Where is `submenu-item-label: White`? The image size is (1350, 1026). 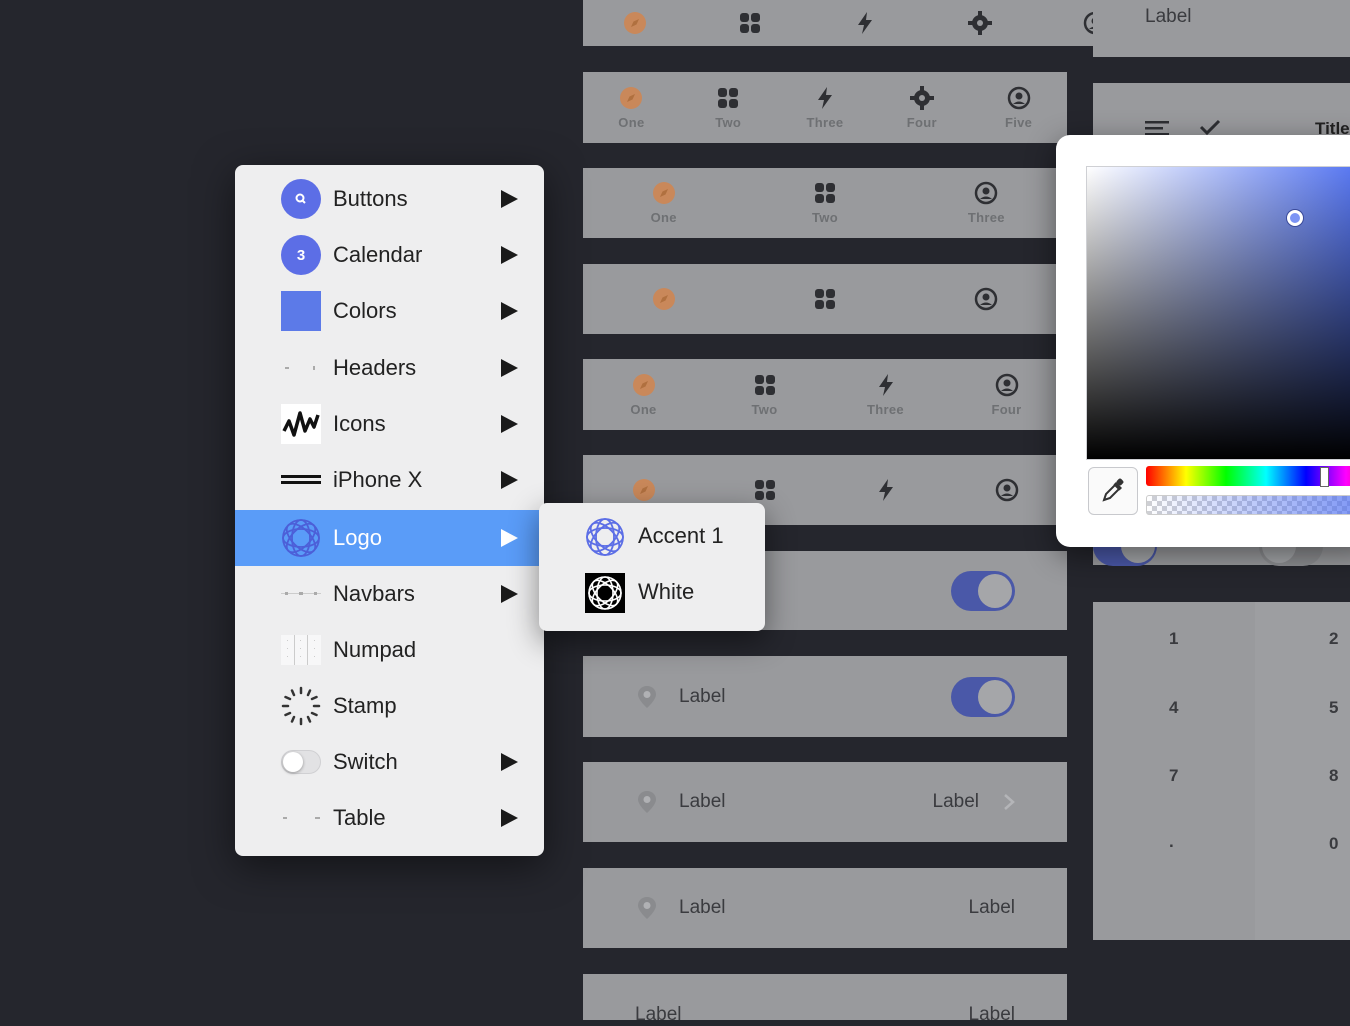
submenu-item-label: White is located at coordinates (666, 591).